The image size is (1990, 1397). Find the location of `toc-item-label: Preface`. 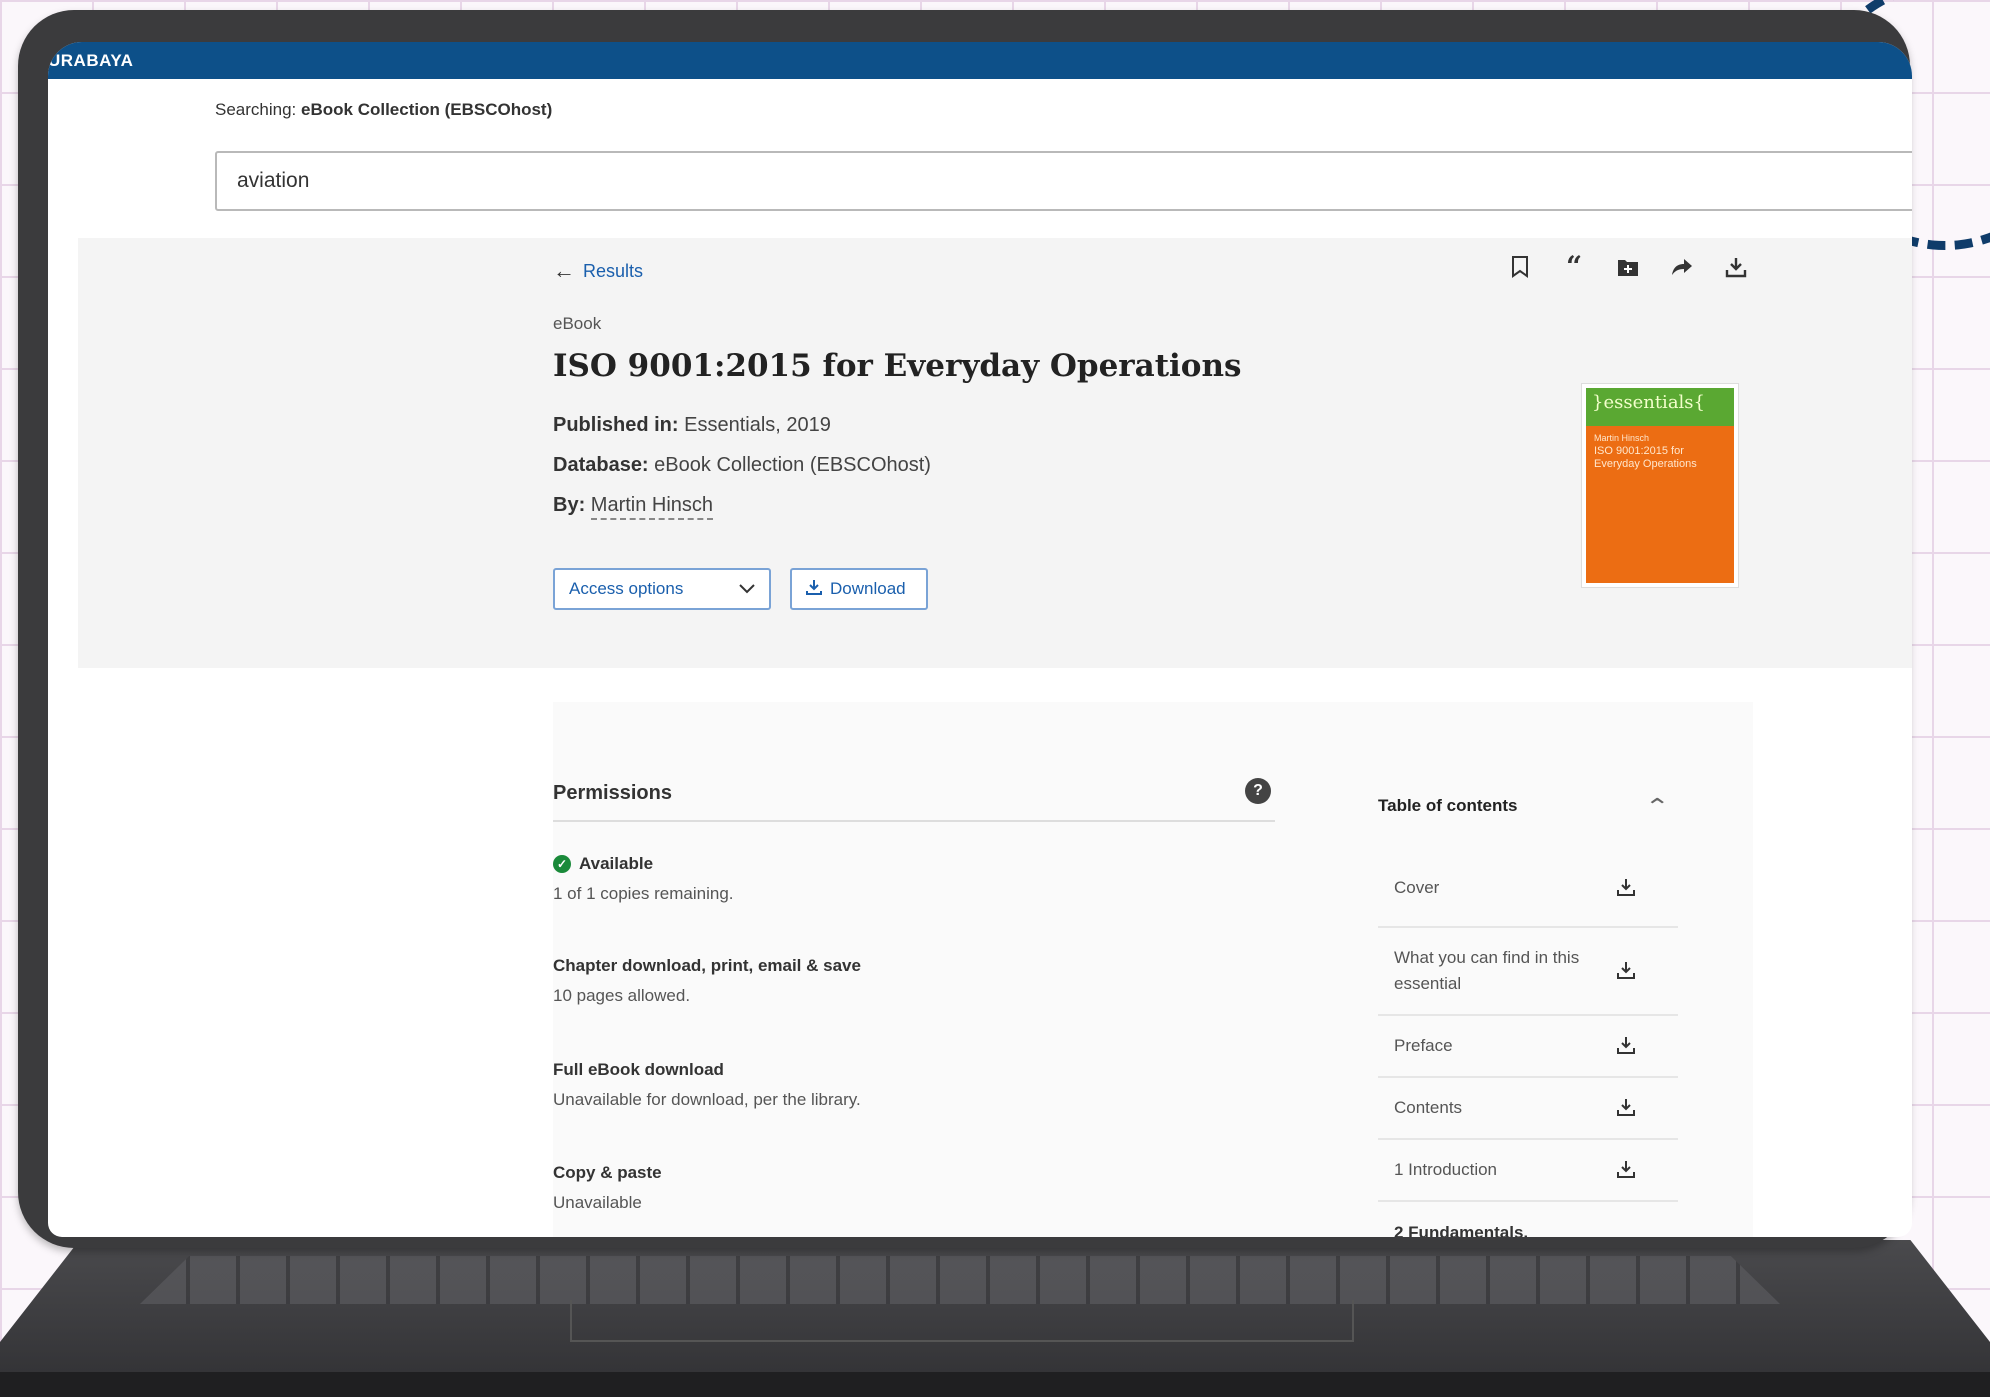

toc-item-label: Preface is located at coordinates (1423, 1045).